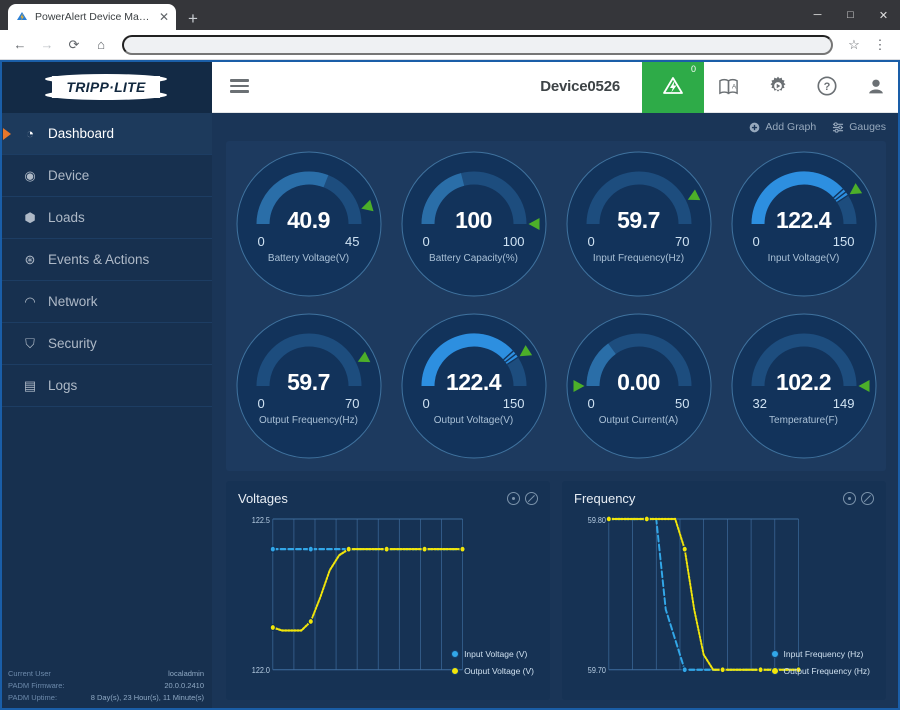 This screenshot has height=710, width=900. Describe the element at coordinates (20, 45) in the screenshot. I see `back-icon: ←` at that location.